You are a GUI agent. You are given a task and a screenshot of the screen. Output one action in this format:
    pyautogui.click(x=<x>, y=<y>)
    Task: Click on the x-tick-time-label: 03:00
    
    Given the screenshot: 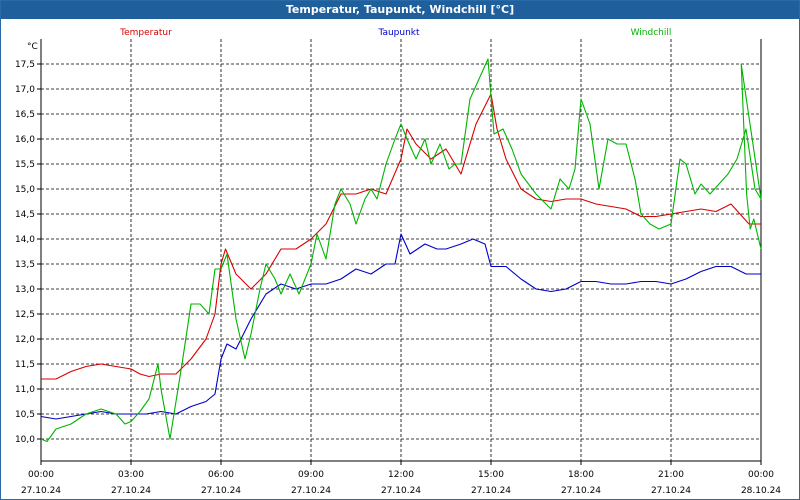 What is the action you would take?
    pyautogui.click(x=131, y=475)
    